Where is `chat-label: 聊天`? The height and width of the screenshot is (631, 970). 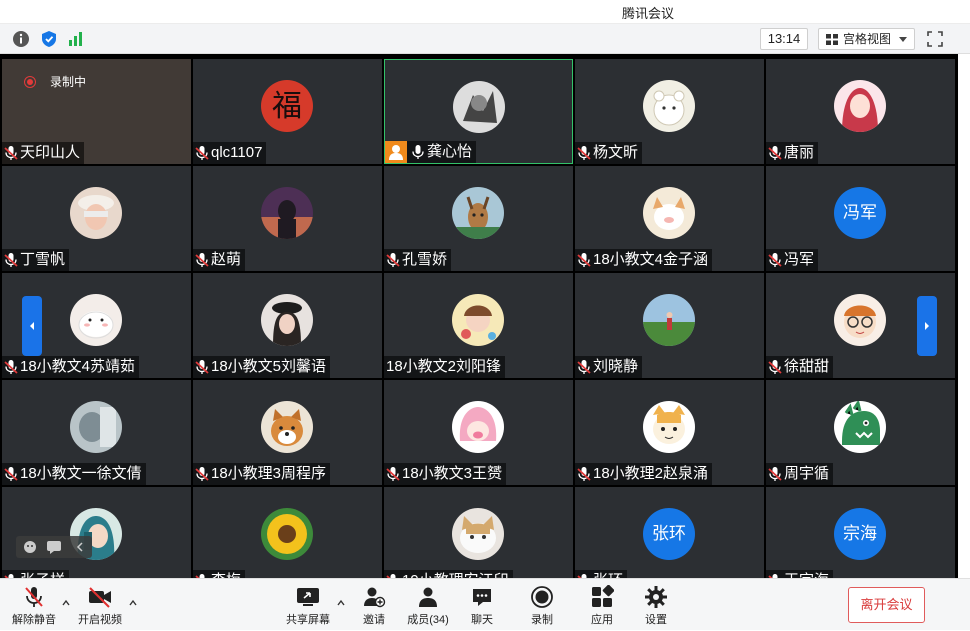 chat-label: 聊天 is located at coordinates (482, 620).